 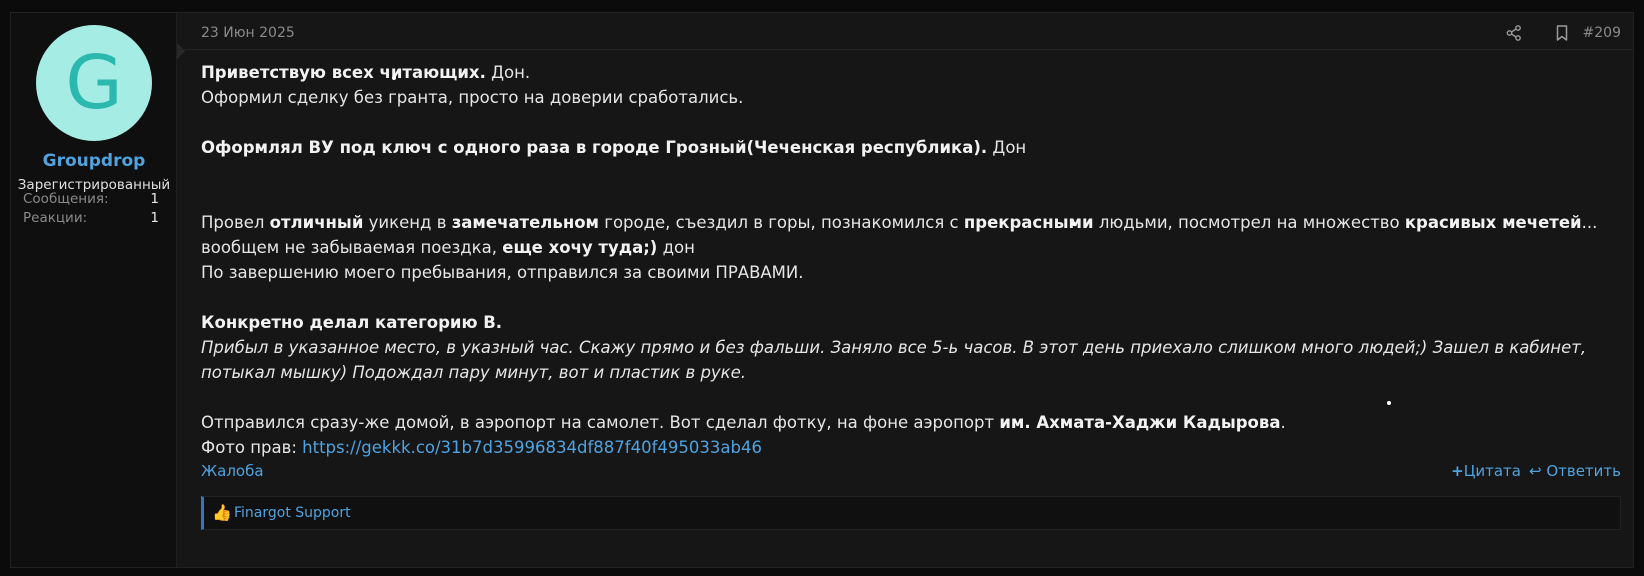 I want to click on stat-messages: Сообщения: 1, so click(x=91, y=199).